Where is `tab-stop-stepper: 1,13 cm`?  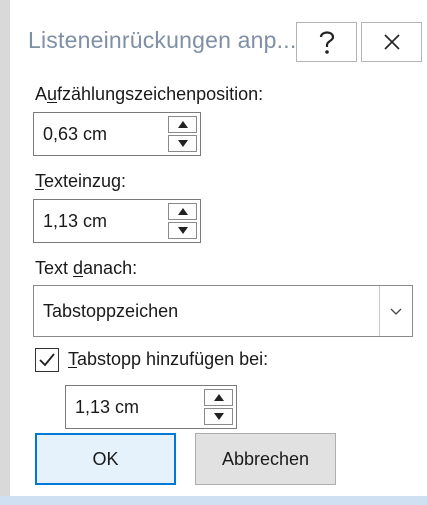
tab-stop-stepper: 1,13 cm is located at coordinates (151, 407).